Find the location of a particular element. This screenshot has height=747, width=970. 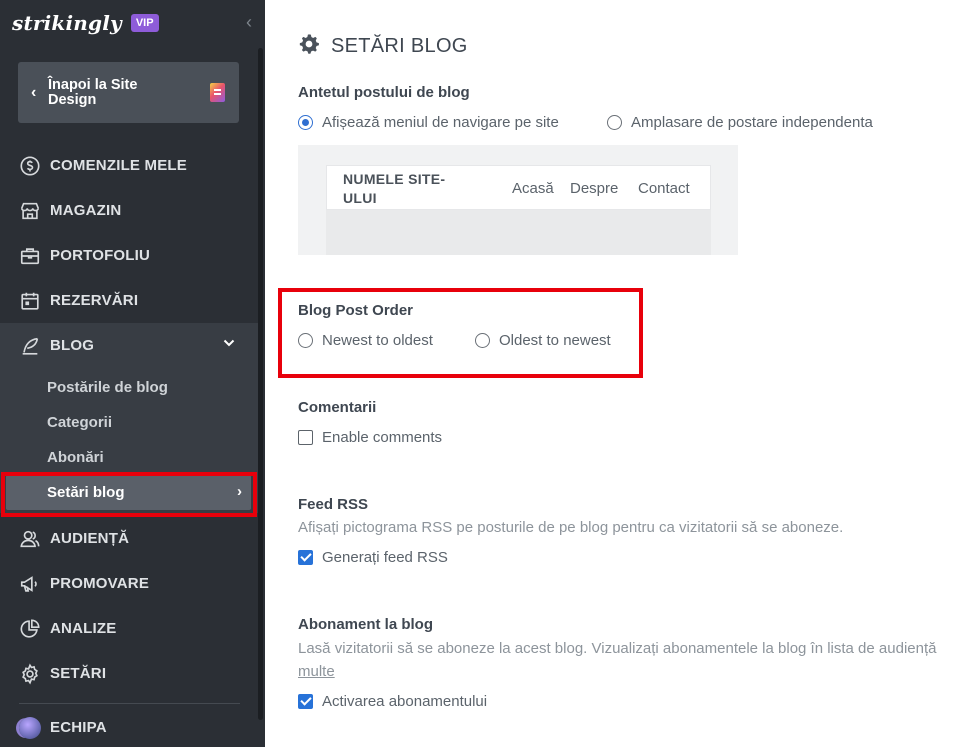

sidebar-item-orders: COMENZILE MELE is located at coordinates (129, 165).